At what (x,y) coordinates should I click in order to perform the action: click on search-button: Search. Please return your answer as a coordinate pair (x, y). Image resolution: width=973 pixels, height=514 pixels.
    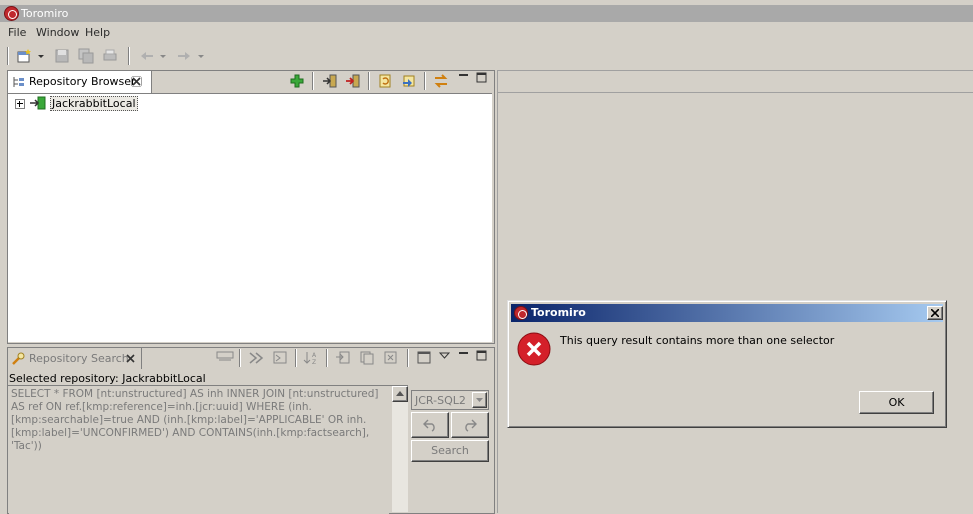
    Looking at the image, I should click on (450, 451).